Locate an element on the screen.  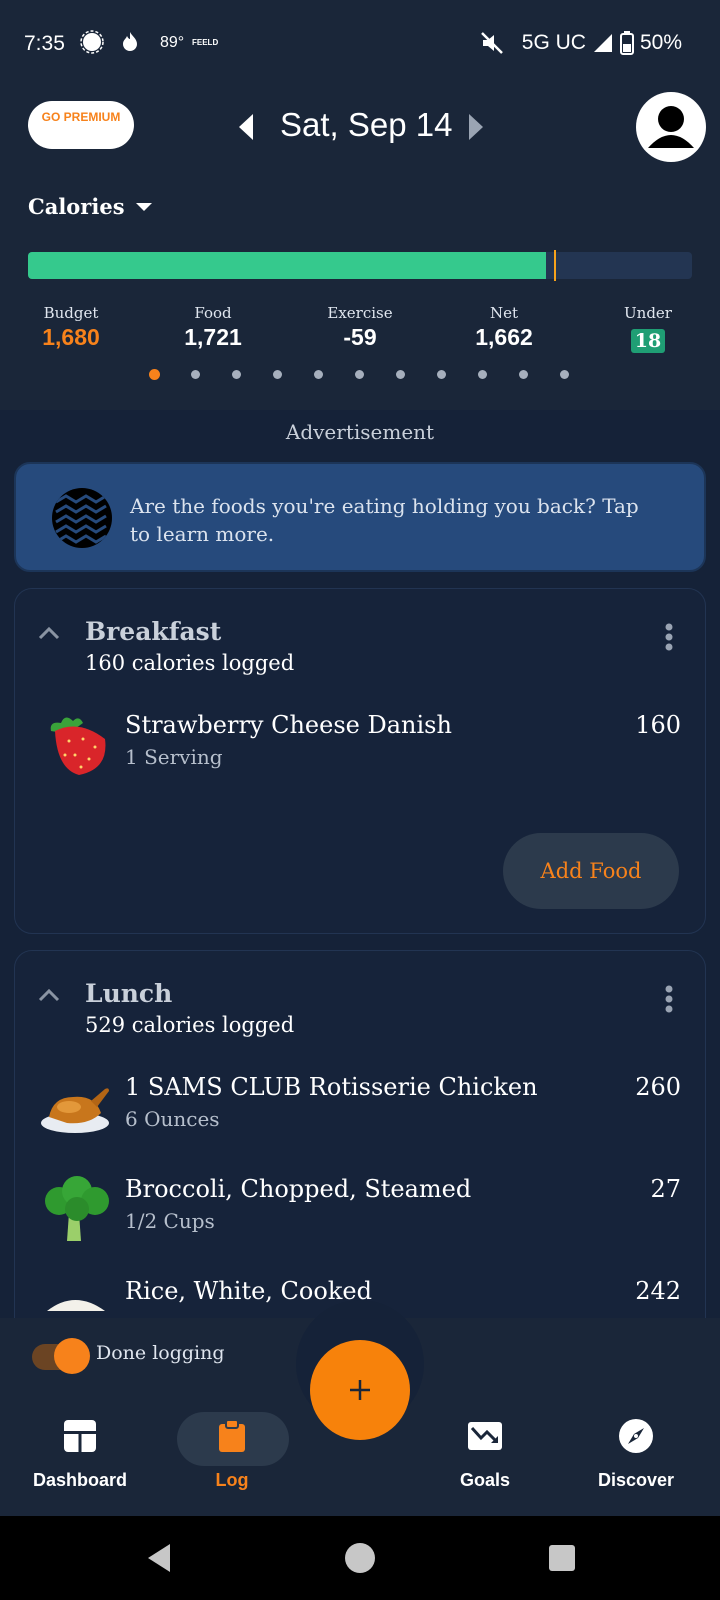
stat-label: Exercise is located at coordinates (360, 313).